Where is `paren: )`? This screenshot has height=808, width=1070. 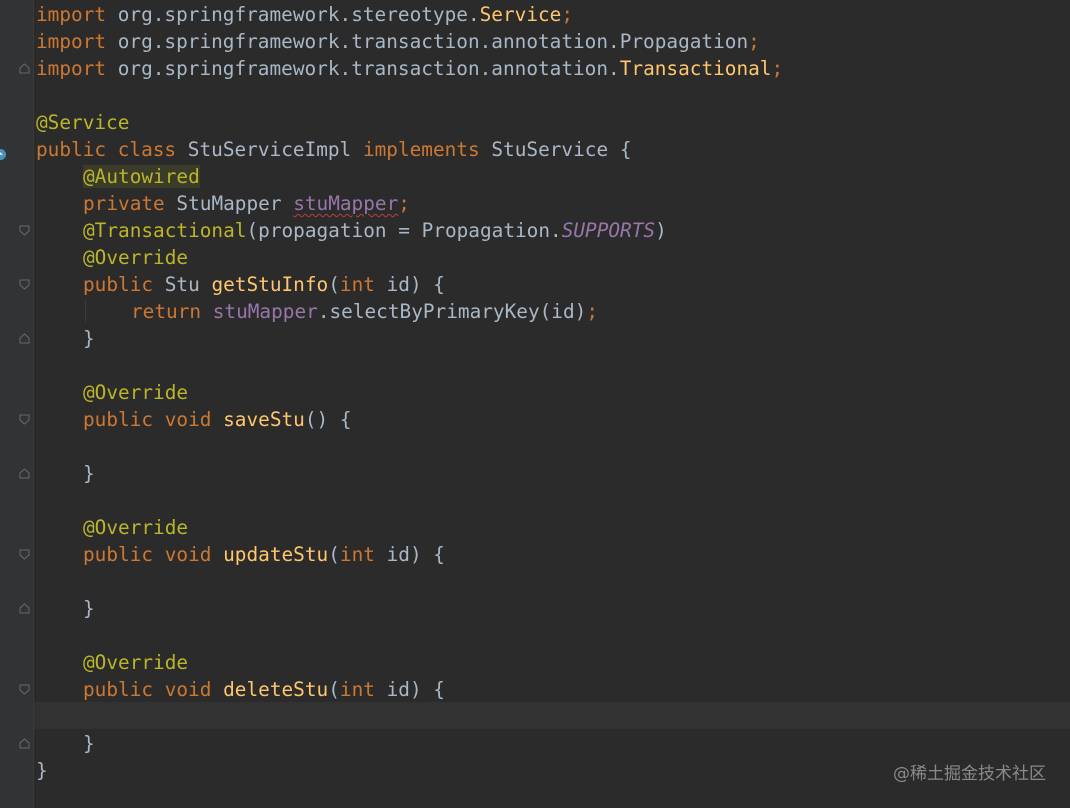 paren: ) is located at coordinates (661, 230).